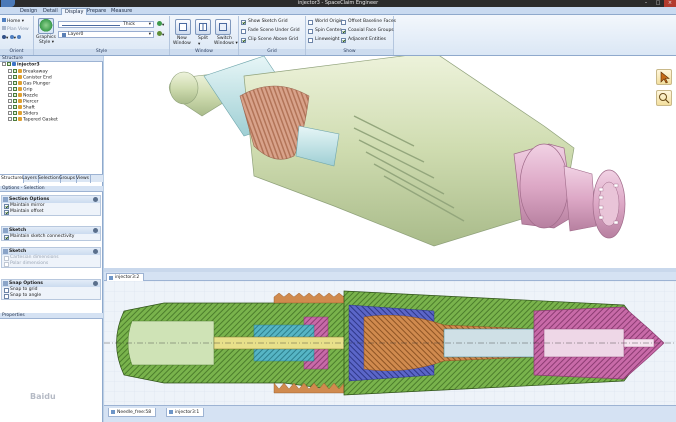  Describe the element at coordinates (328, 30) in the screenshot. I see `spin-center-label: Spin Center` at that location.